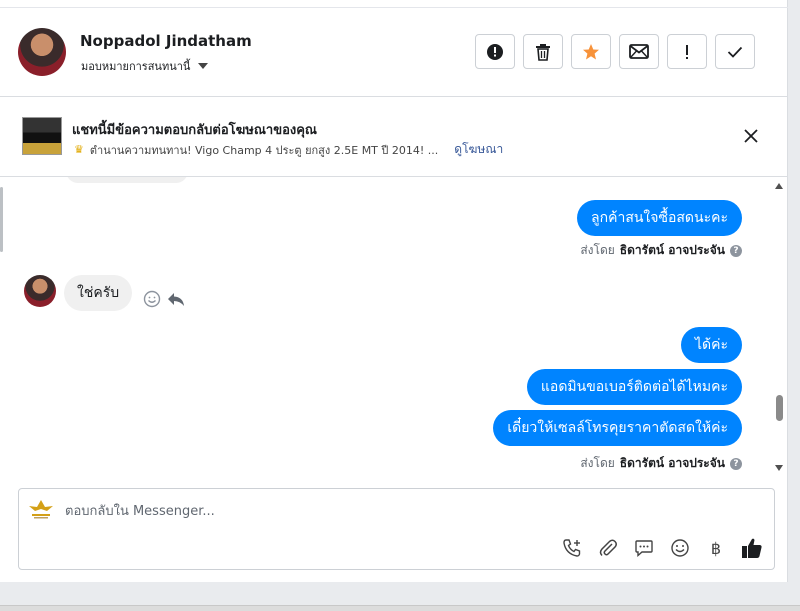 The image size is (800, 611). Describe the element at coordinates (659, 218) in the screenshot. I see `outgoing-message: ลูกค้าสนใจซื้อสดนะคะ` at that location.